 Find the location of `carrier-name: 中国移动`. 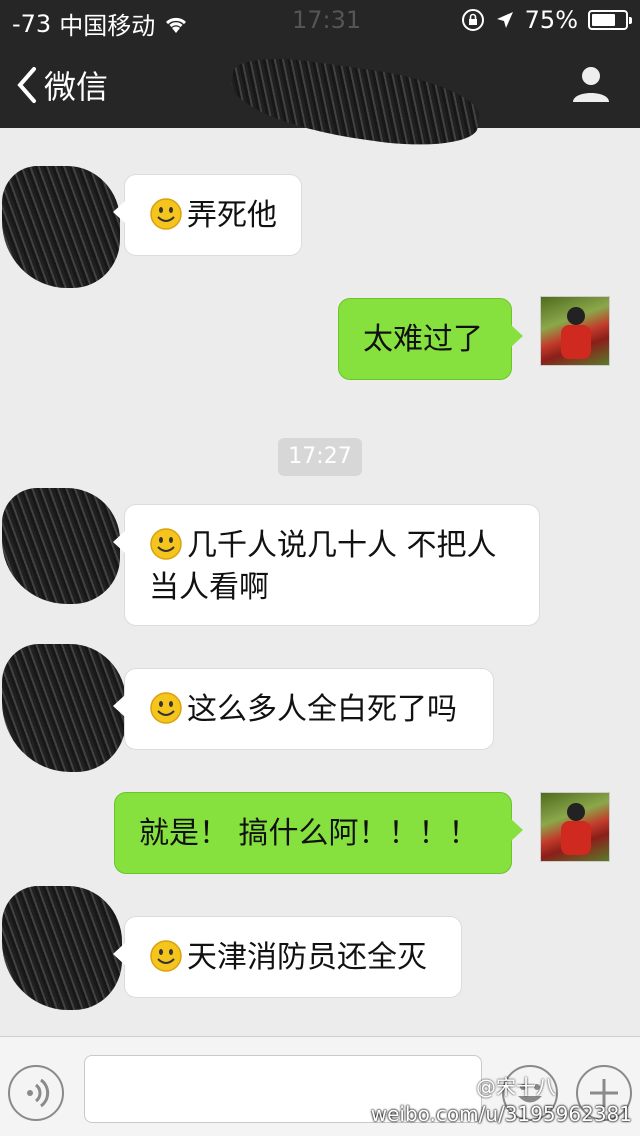

carrier-name: 中国移动 is located at coordinates (107, 26).